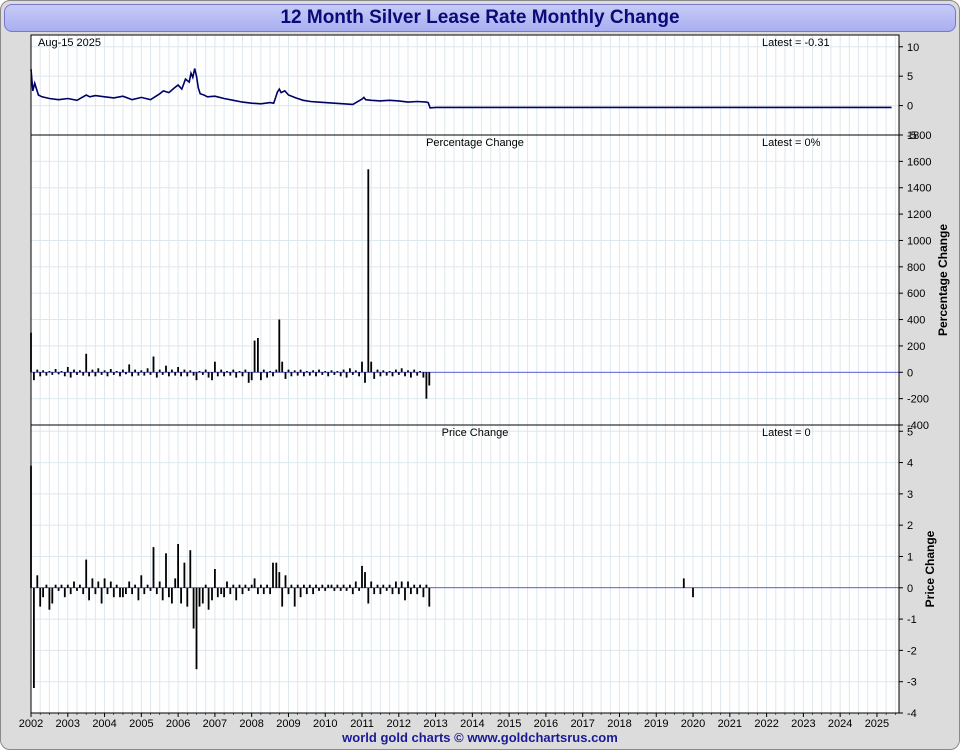  Describe the element at coordinates (877, 724) in the screenshot. I see `x-tick-label: 2025` at that location.